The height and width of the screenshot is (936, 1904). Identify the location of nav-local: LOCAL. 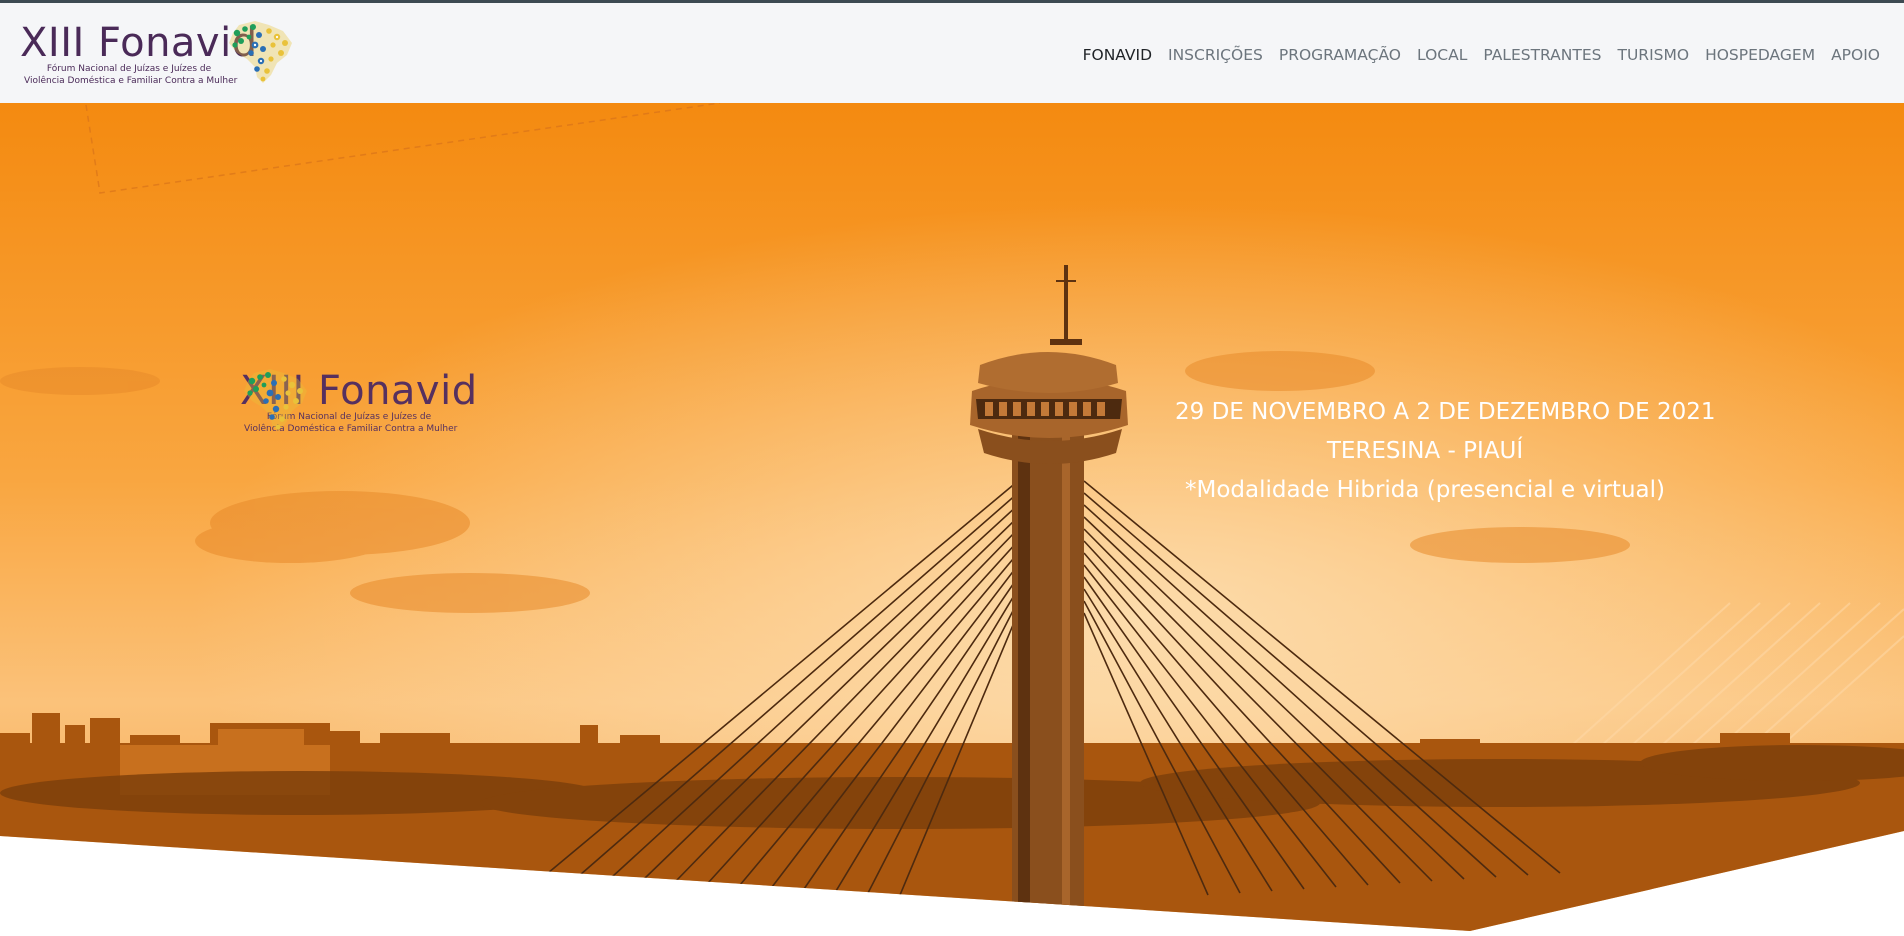
(1442, 55).